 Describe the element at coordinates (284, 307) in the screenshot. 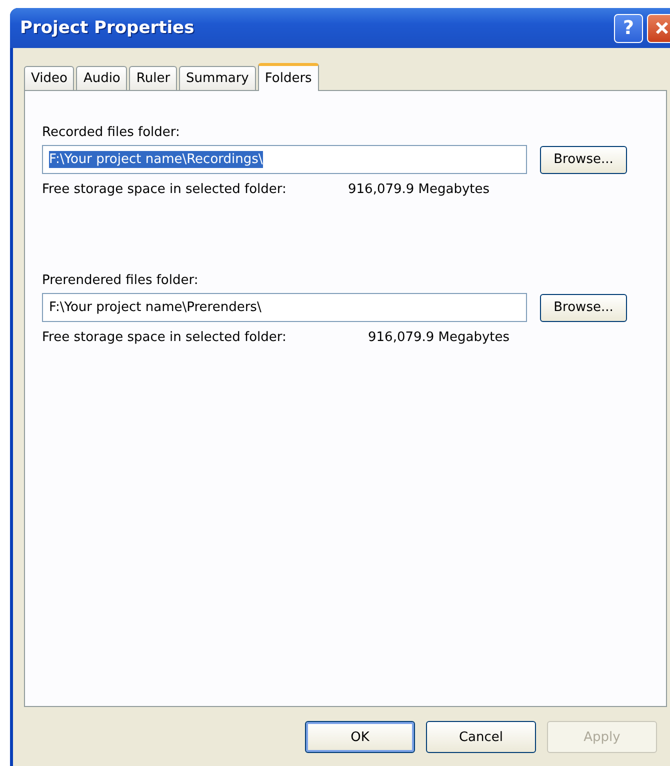

I see `folder-path-field: F:\Your project name\Prerenders\` at that location.